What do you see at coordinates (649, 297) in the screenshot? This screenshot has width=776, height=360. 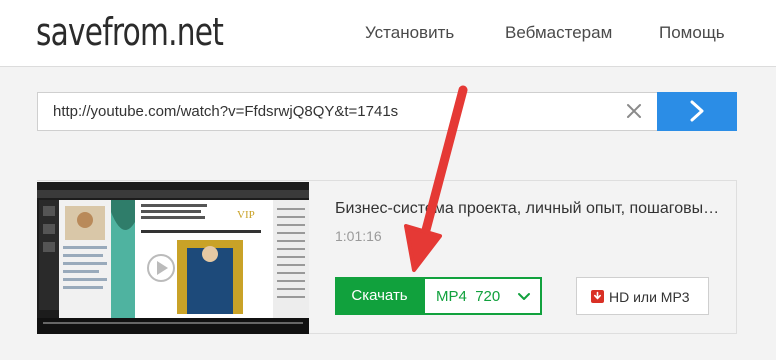 I see `hd-mp3-label: HD или MP3` at bounding box center [649, 297].